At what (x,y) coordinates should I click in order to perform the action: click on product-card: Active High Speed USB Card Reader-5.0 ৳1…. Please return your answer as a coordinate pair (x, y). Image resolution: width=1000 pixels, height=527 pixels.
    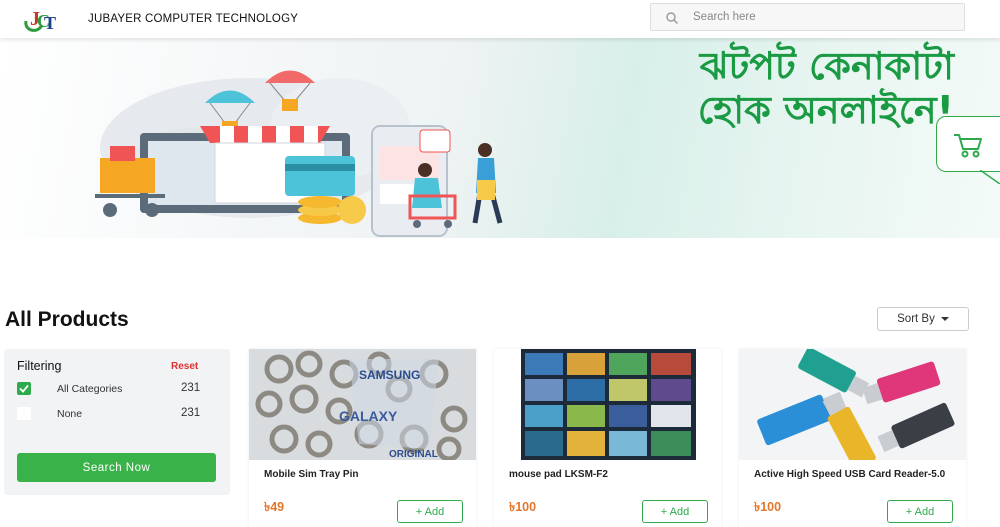
    Looking at the image, I should click on (852, 438).